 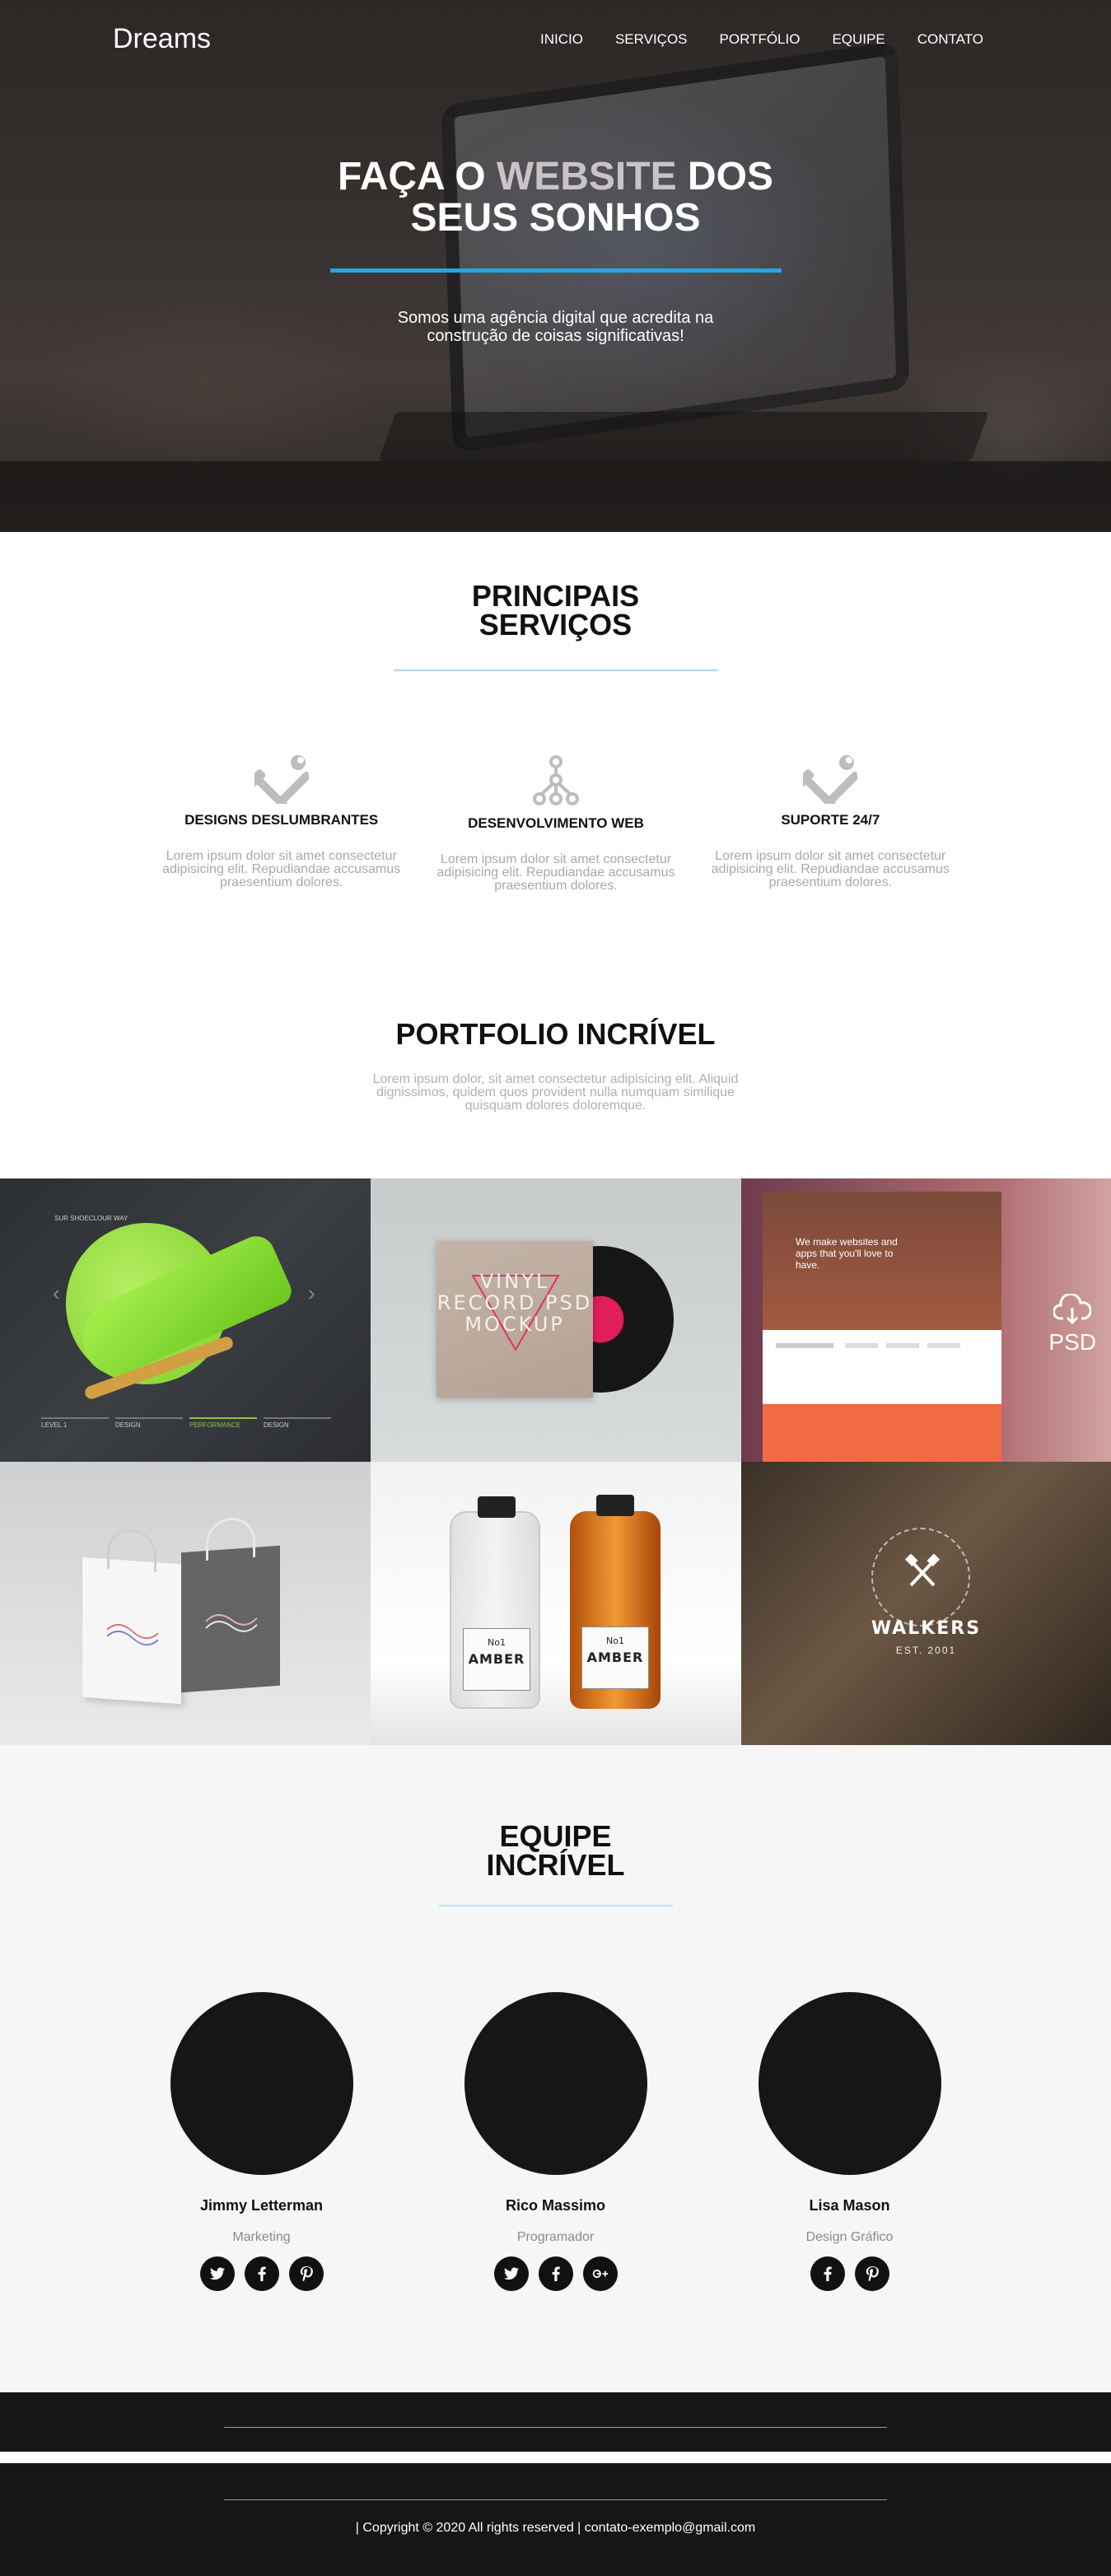 What do you see at coordinates (91, 1218) in the screenshot?
I see `shoe-small-title: SUR SHOECLOUR WAY` at bounding box center [91, 1218].